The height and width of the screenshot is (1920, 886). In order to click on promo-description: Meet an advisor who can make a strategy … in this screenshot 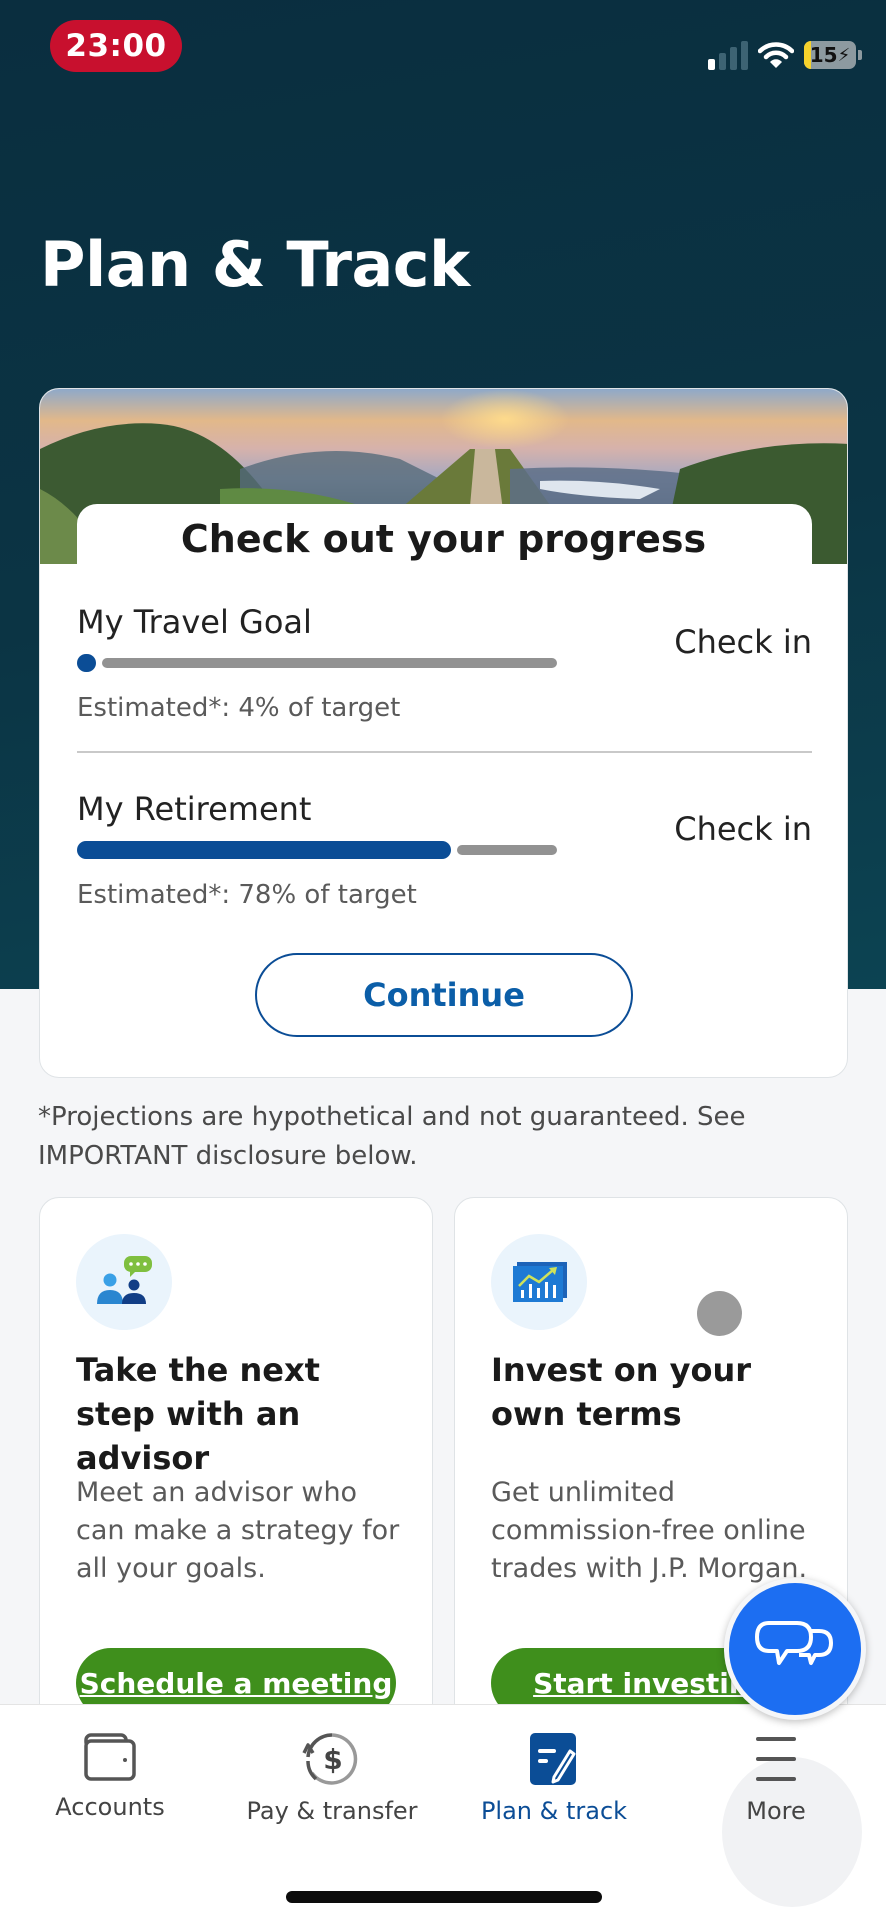, I will do `click(238, 1530)`.